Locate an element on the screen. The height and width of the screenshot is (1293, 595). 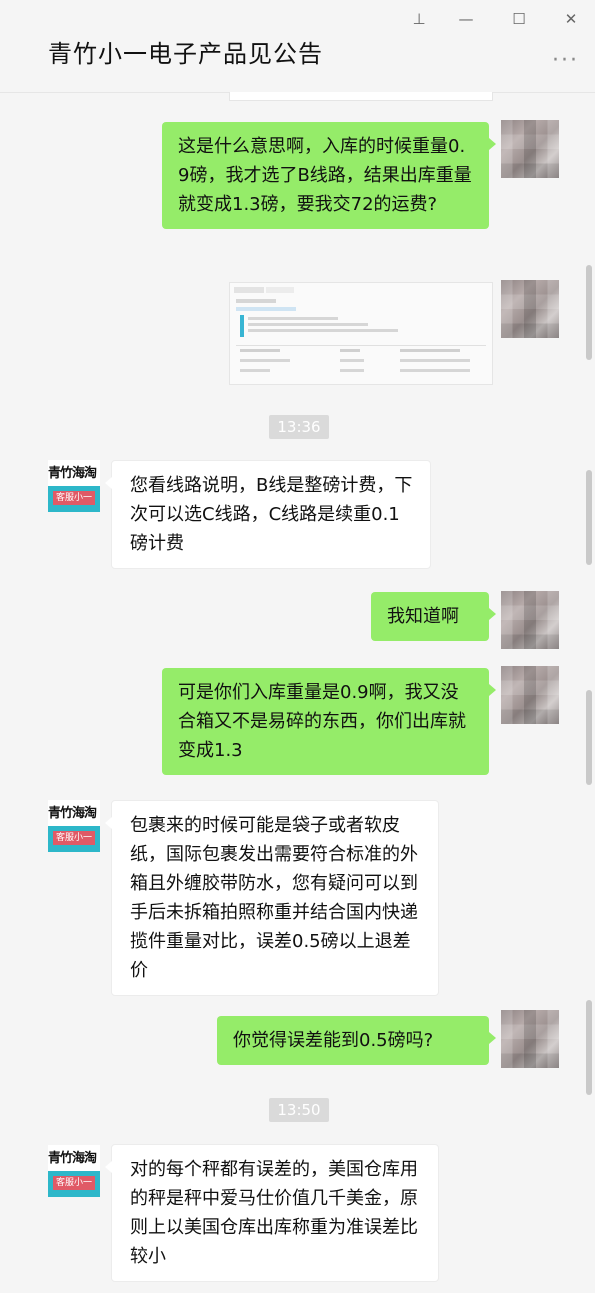
cs-message-bubble: 您看线路说明，B线是整磅计费，下次可以选C线路，C线路是续重0.1磅计费 is located at coordinates (268, 514).